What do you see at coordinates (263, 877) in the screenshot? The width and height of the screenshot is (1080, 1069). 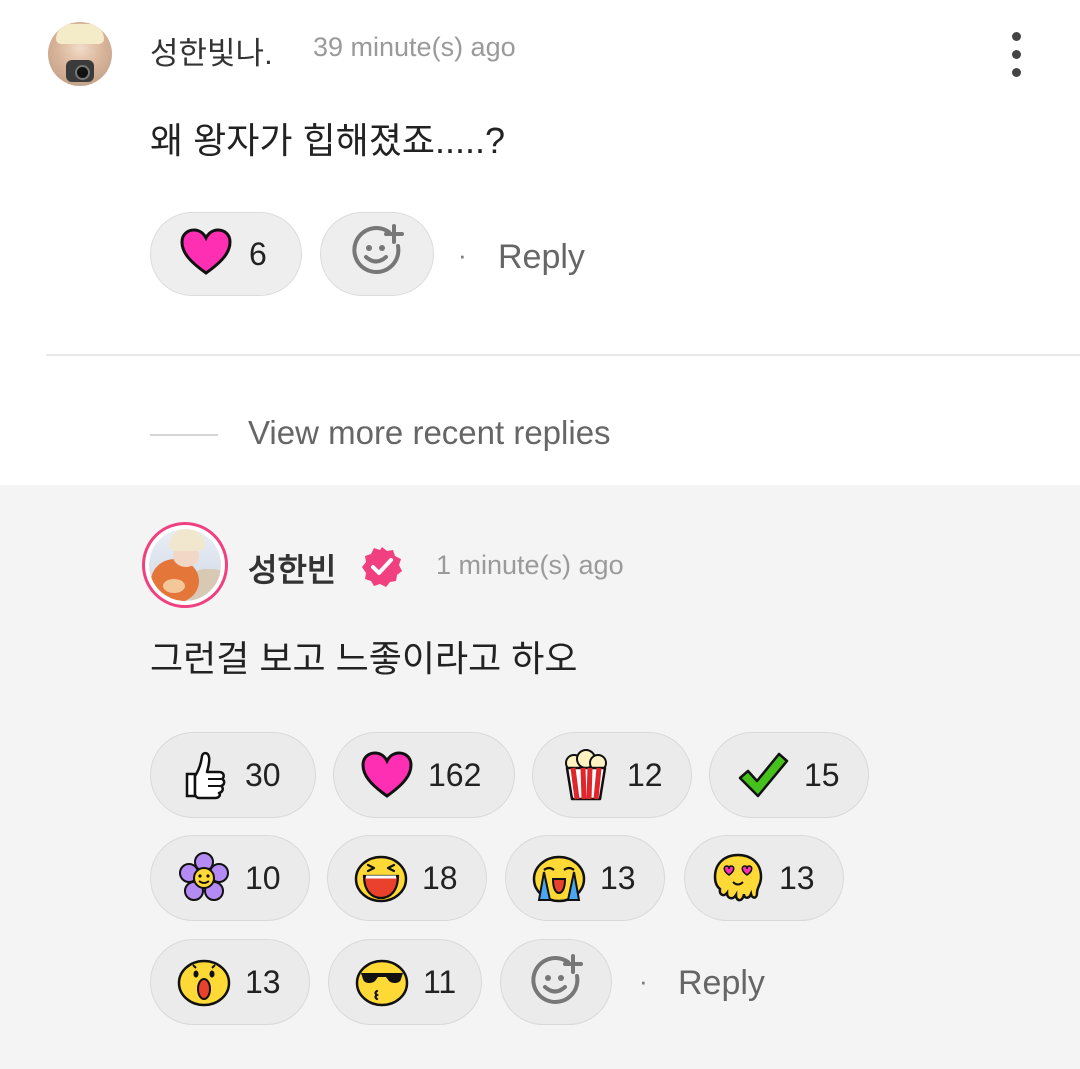 I see `reaction-count: 10` at bounding box center [263, 877].